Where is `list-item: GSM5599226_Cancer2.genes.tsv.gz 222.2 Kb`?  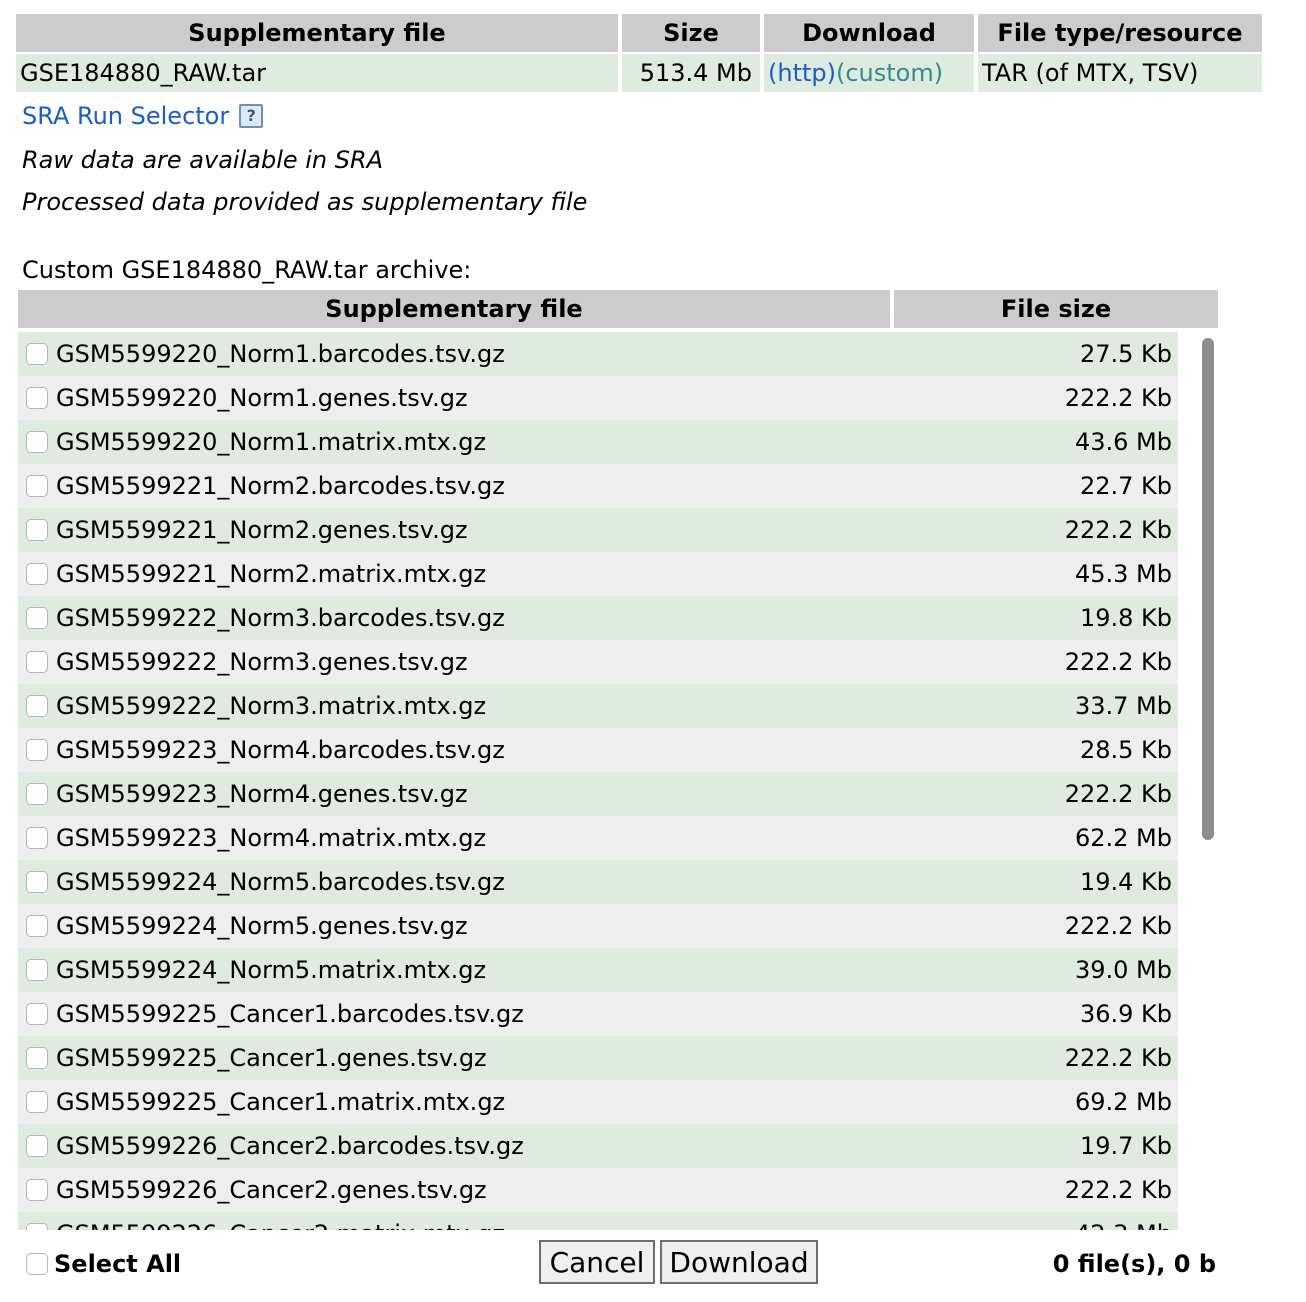
list-item: GSM5599226_Cancer2.genes.tsv.gz 222.2 Kb is located at coordinates (598, 1190).